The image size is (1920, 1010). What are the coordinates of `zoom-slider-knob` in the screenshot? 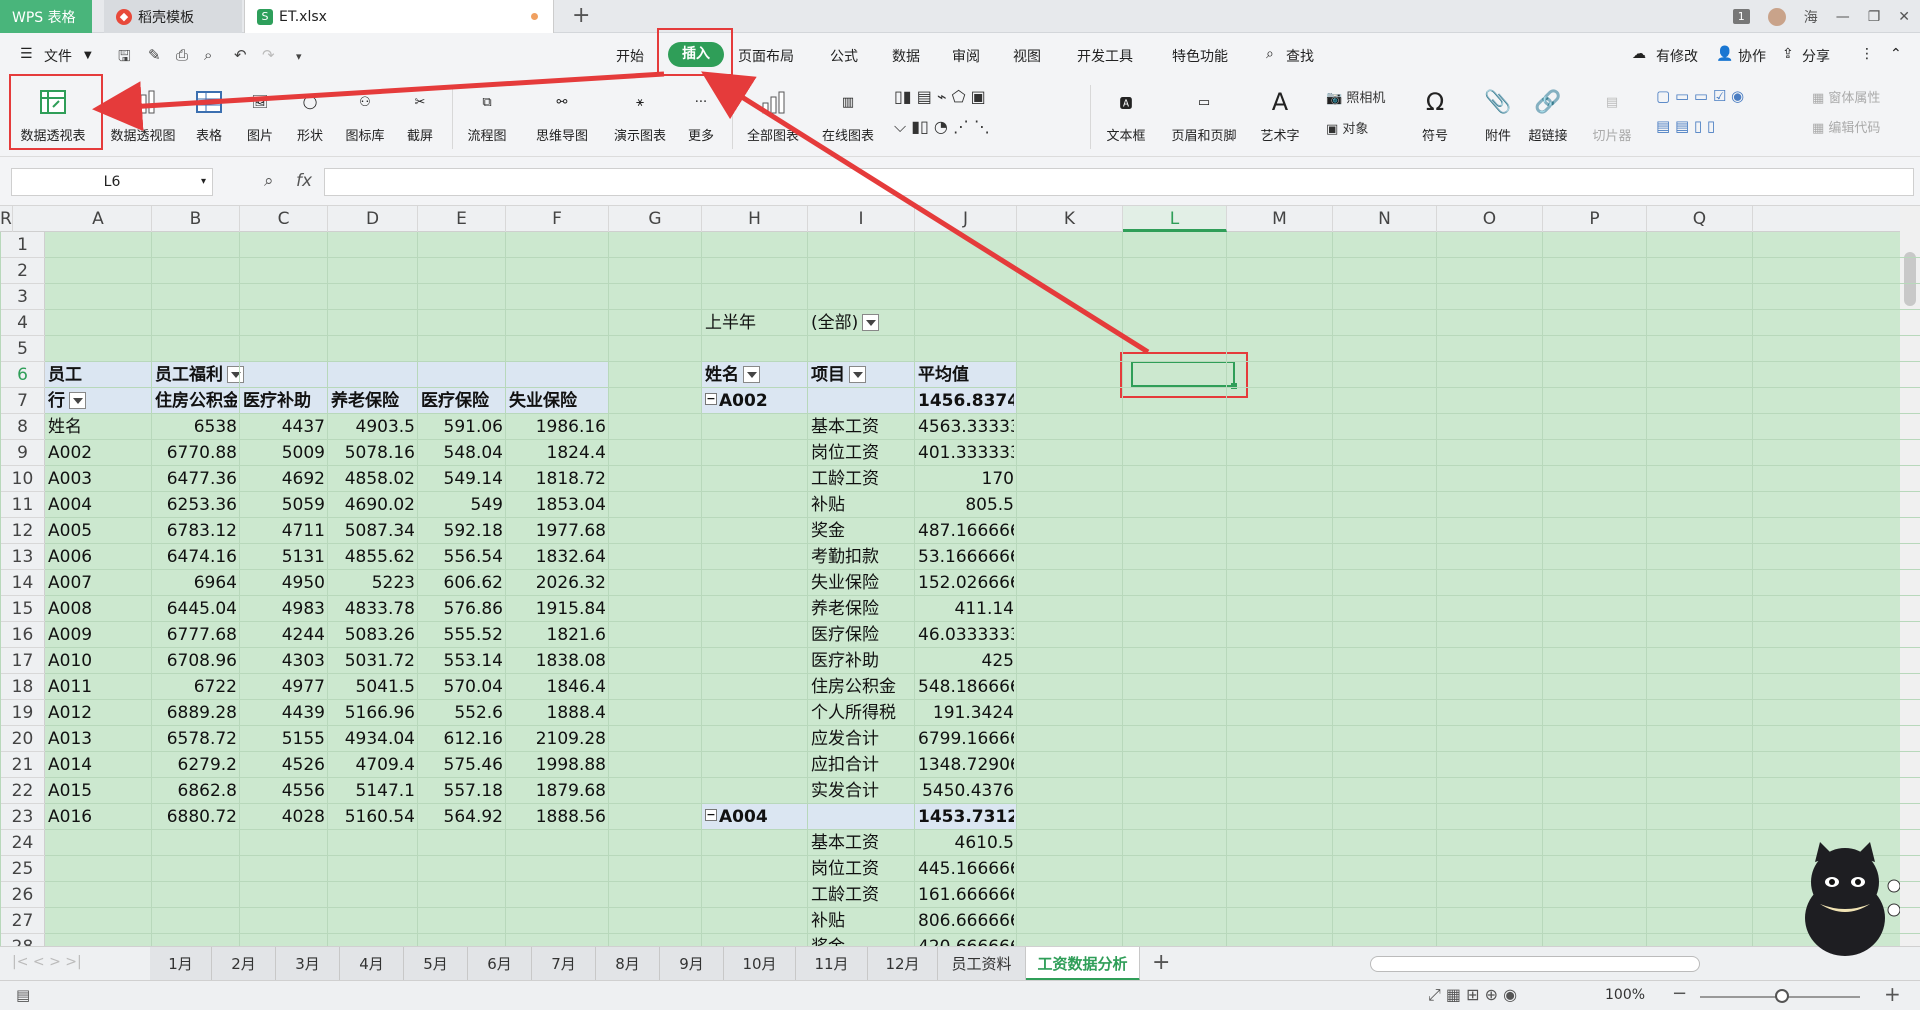 It's located at (1782, 996).